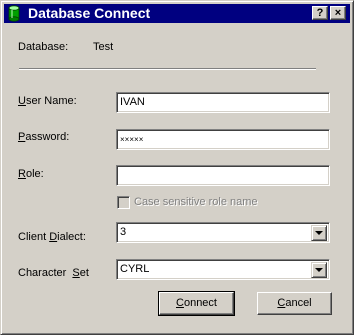  Describe the element at coordinates (132, 139) in the screenshot. I see `password-value: ×××××` at that location.